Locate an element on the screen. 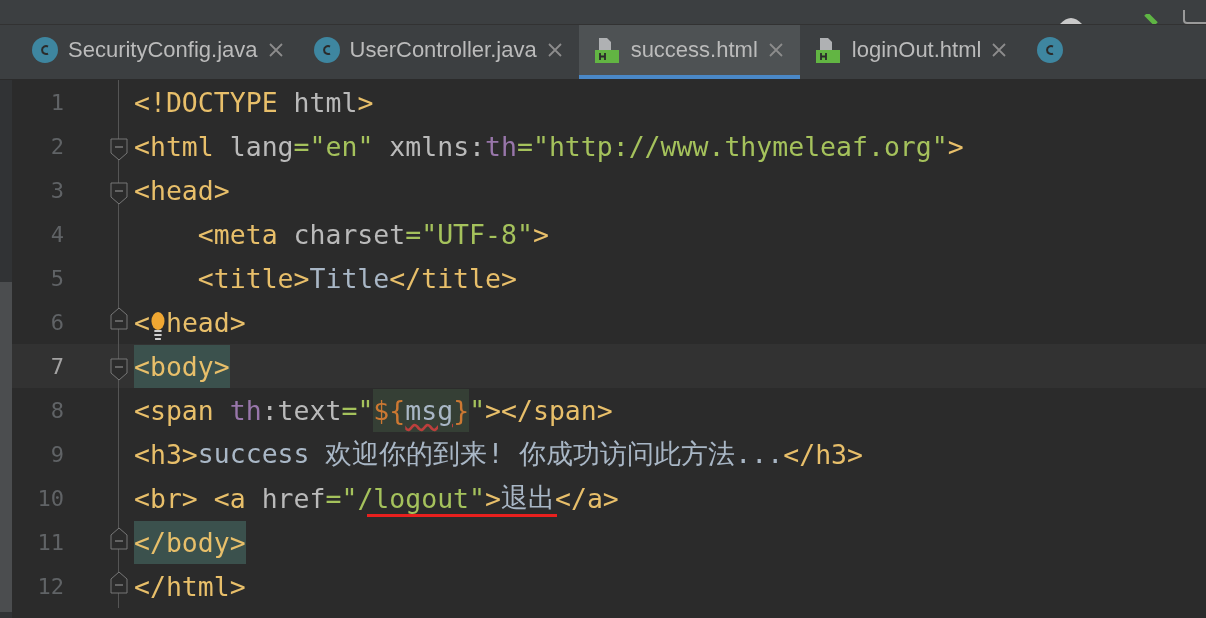 The height and width of the screenshot is (618, 1206). code-token: 退出 is located at coordinates (528, 498).